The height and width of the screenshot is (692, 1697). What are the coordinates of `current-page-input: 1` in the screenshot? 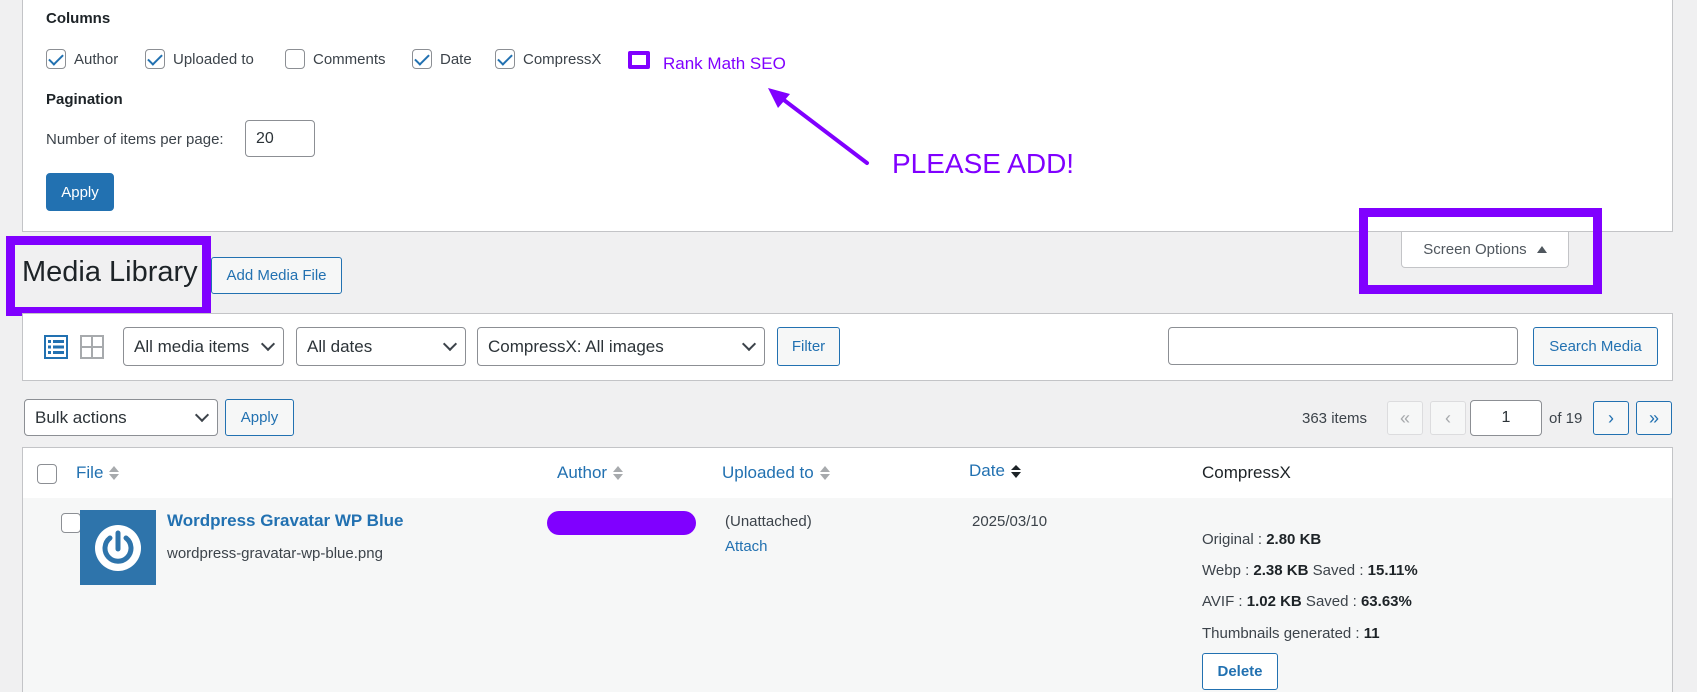 It's located at (1506, 418).